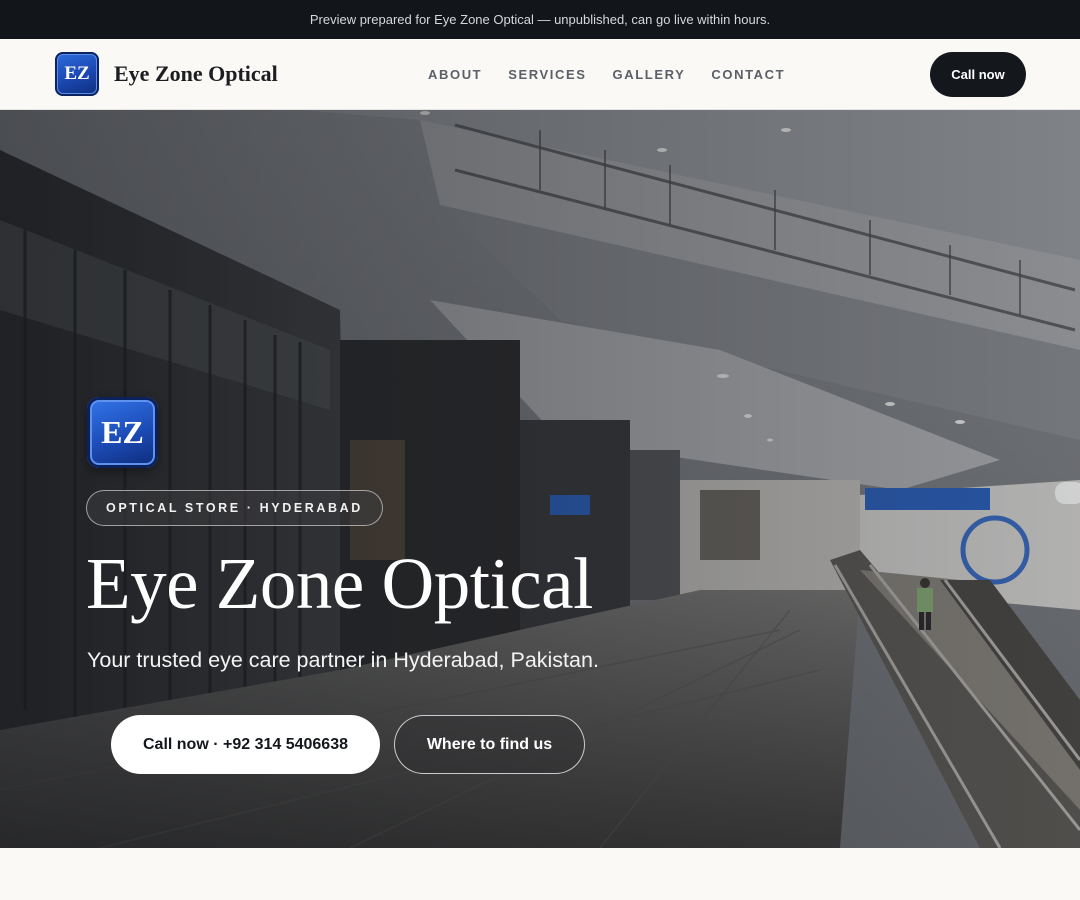 The image size is (1080, 900). What do you see at coordinates (122, 432) in the screenshot?
I see `hero-logo-icon: EZ` at bounding box center [122, 432].